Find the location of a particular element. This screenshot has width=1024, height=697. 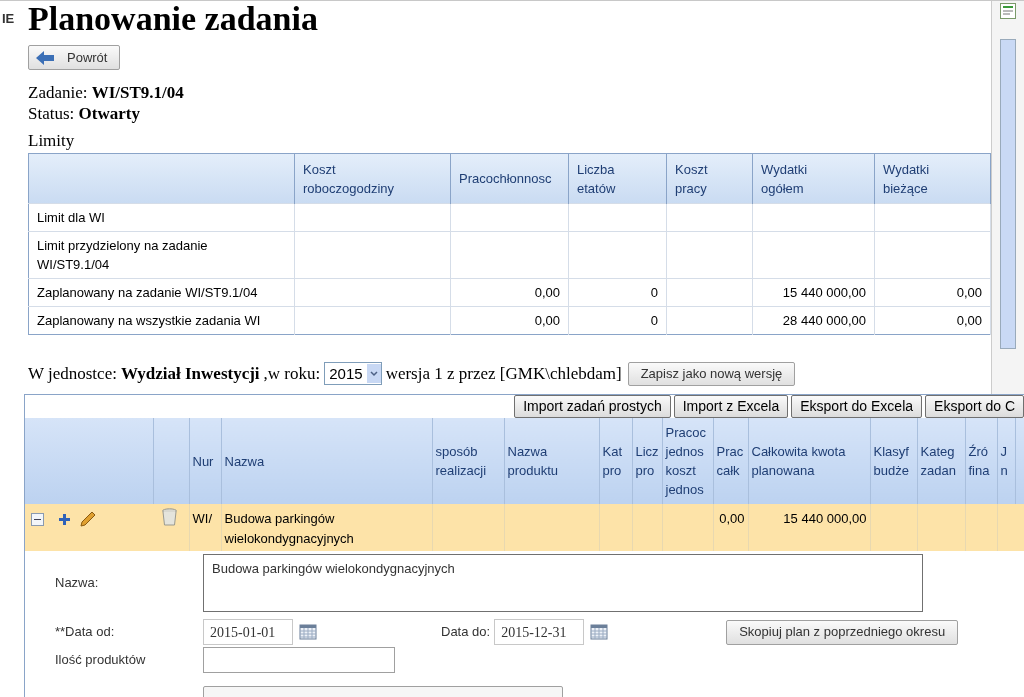

column-header: Wydatki bieżące is located at coordinates (932, 178).